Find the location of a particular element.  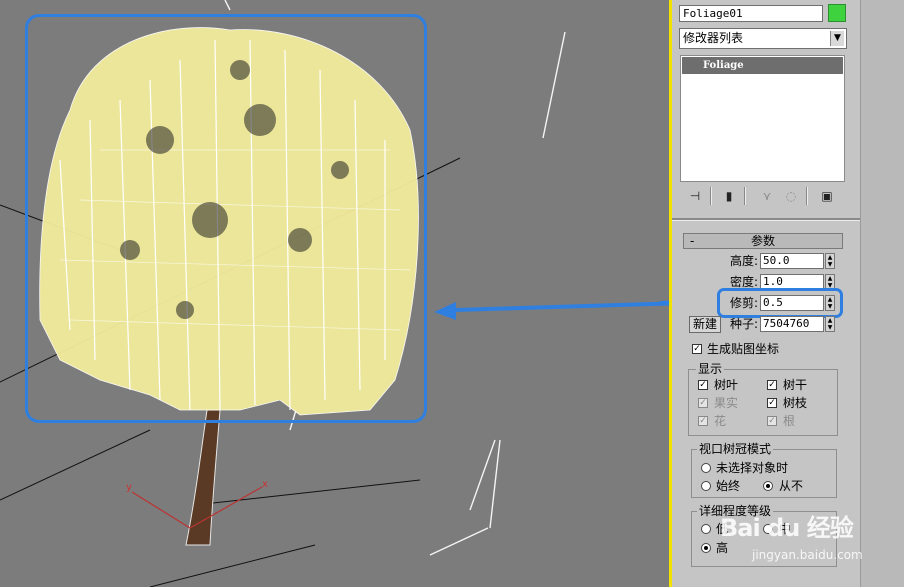

canopy-always-radio is located at coordinates (706, 486).